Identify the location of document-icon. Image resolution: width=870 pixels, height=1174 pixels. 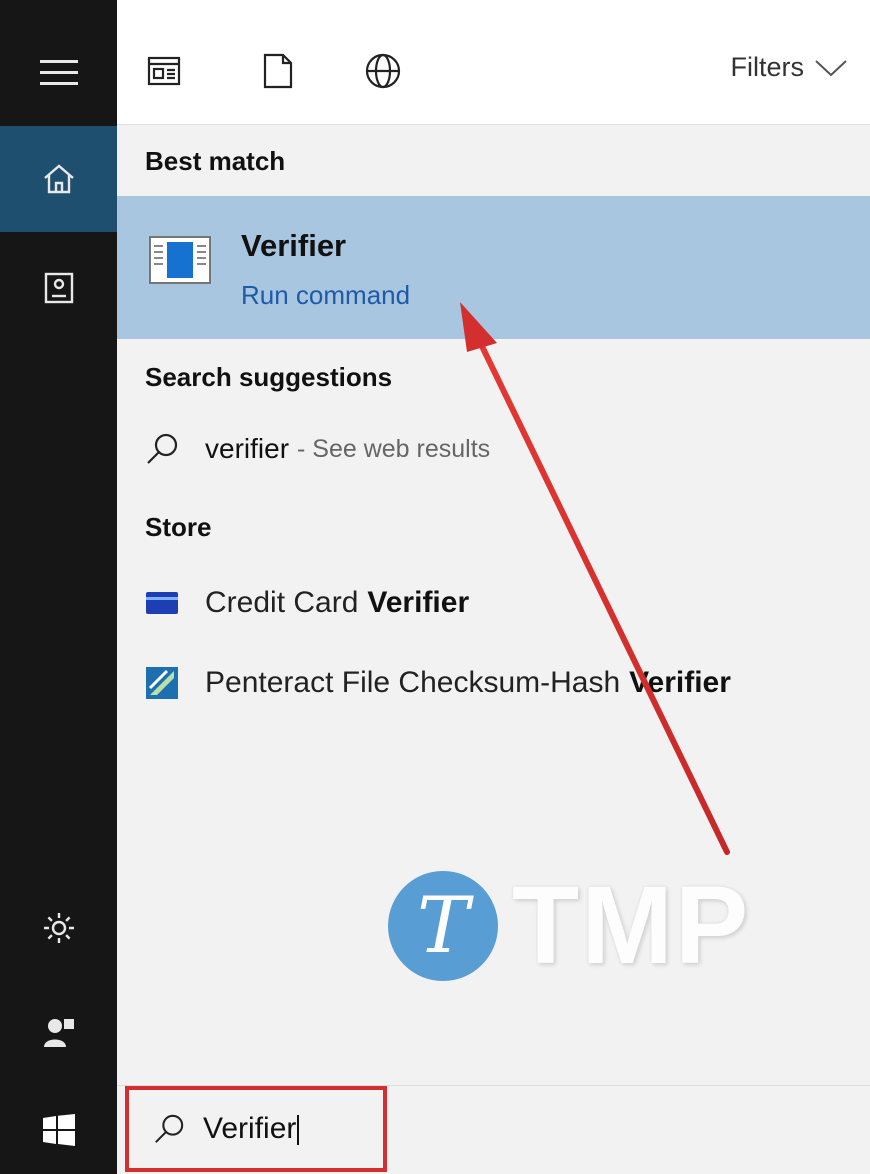
(278, 71).